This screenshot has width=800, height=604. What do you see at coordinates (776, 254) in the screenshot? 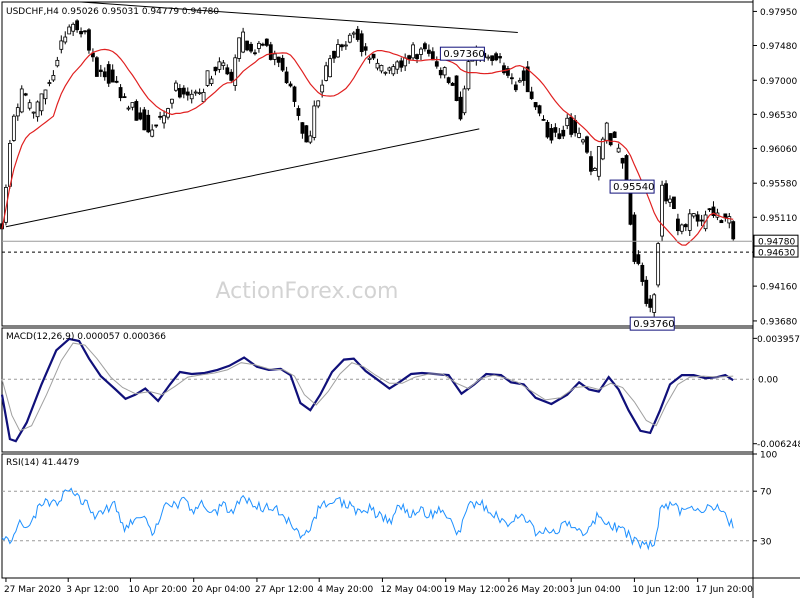
I see `support-price-label: 0.94630` at bounding box center [776, 254].